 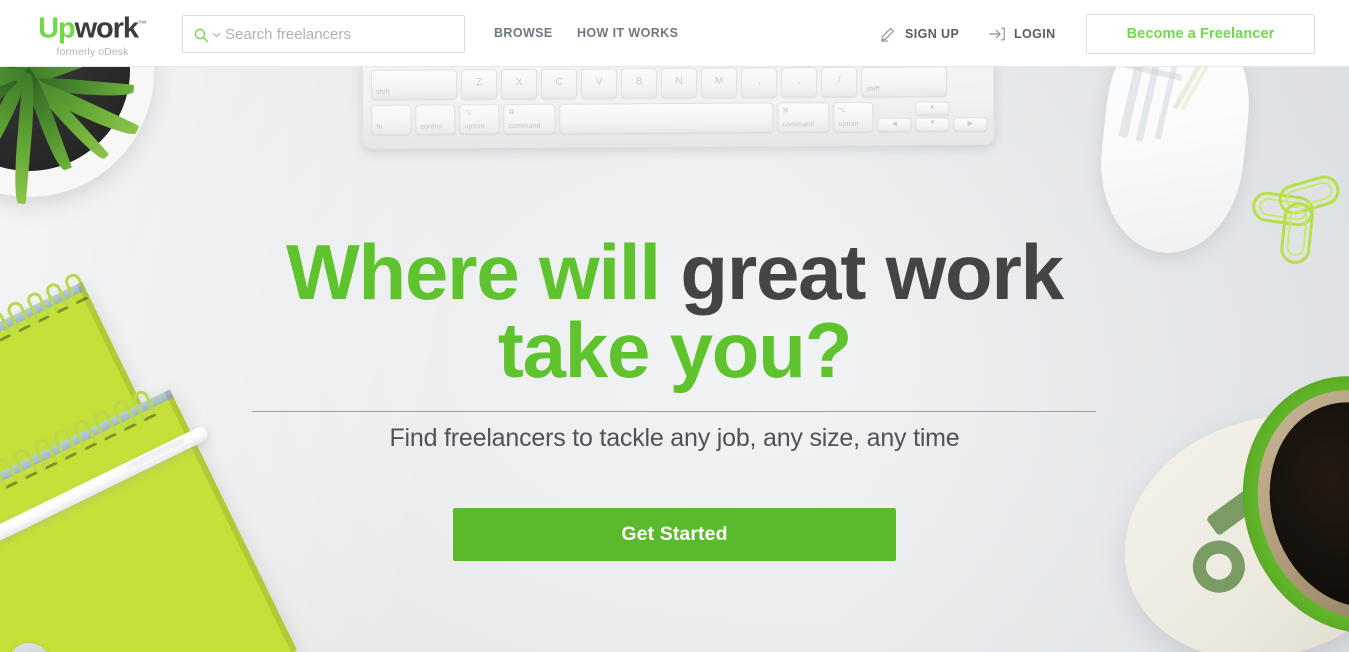 What do you see at coordinates (932, 33) in the screenshot?
I see `sign-up-label: SIGN UP` at bounding box center [932, 33].